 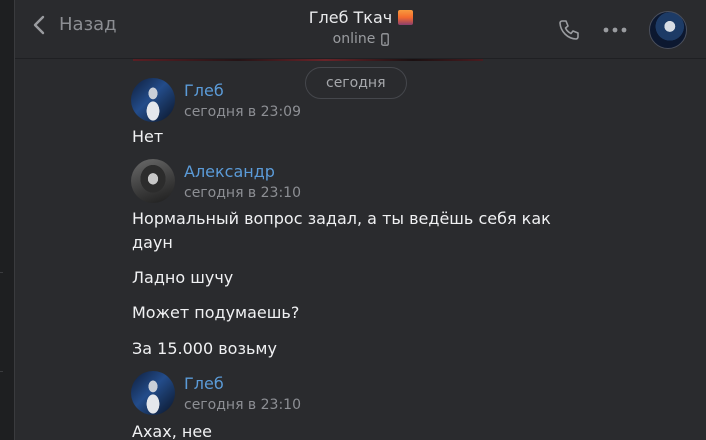 What do you see at coordinates (172, 431) in the screenshot?
I see `message-text: Ахах, нее` at bounding box center [172, 431].